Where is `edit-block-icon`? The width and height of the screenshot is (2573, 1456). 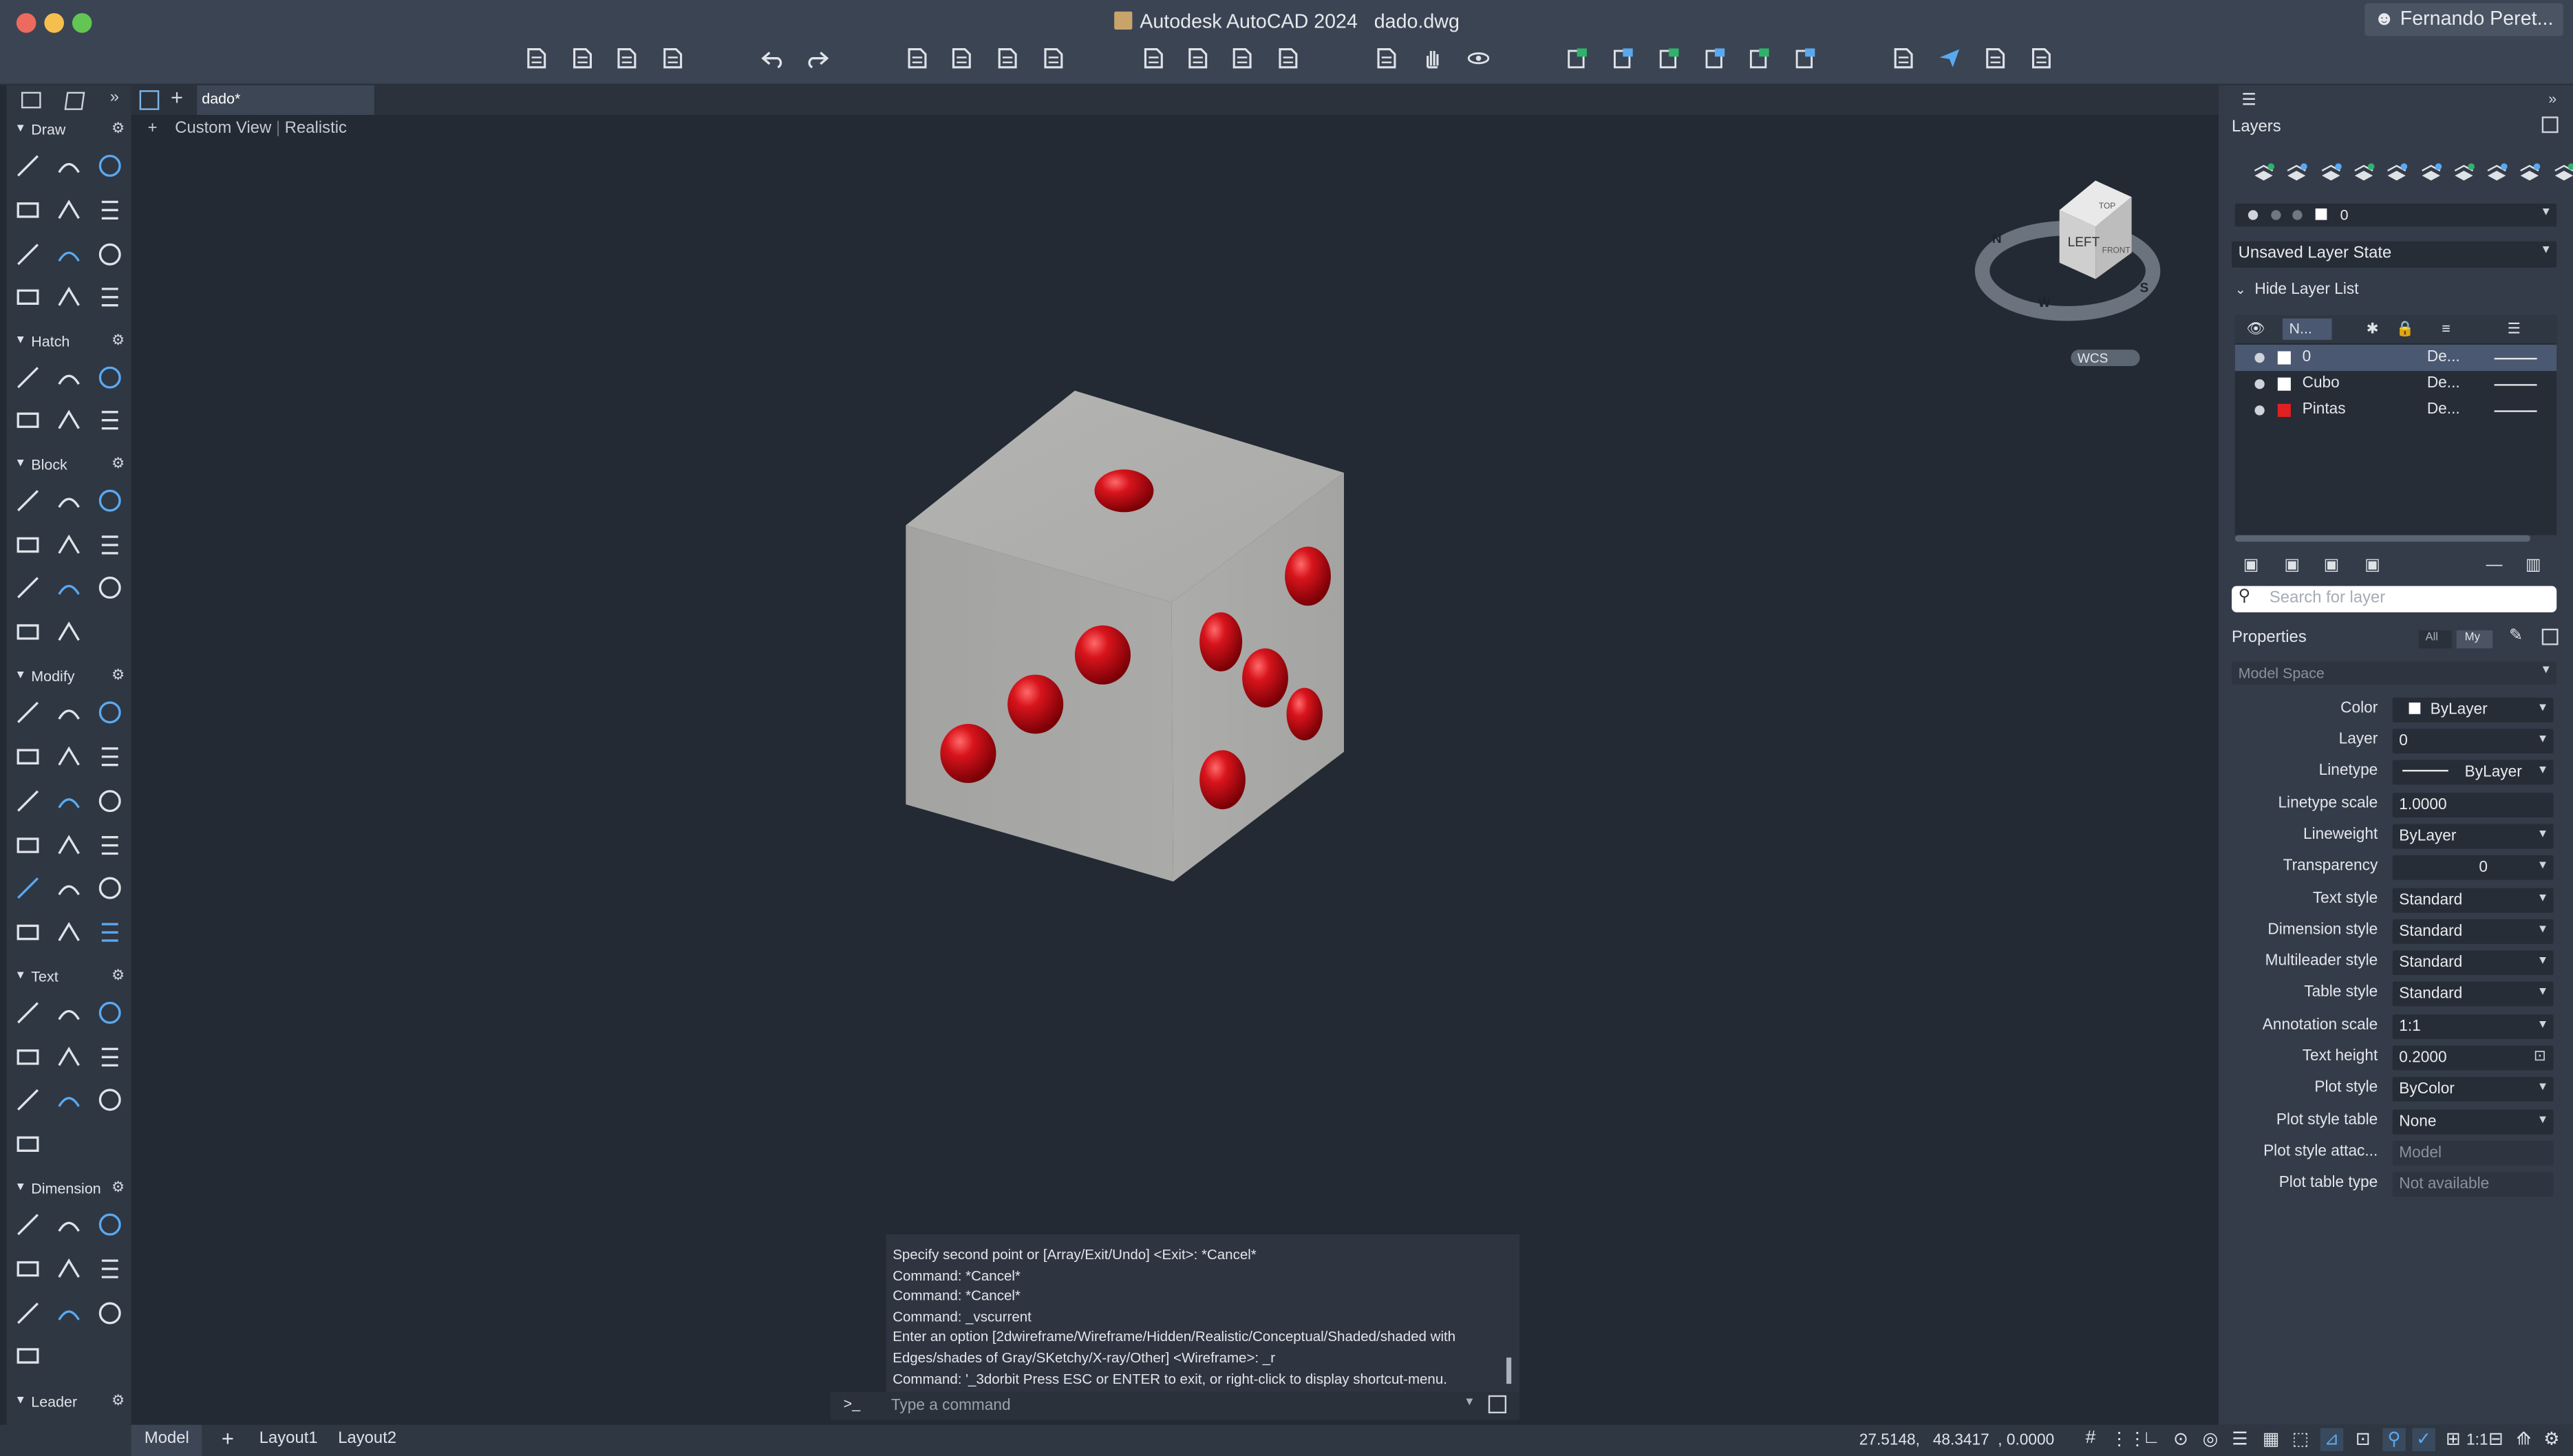
edit-block-icon is located at coordinates (69, 632).